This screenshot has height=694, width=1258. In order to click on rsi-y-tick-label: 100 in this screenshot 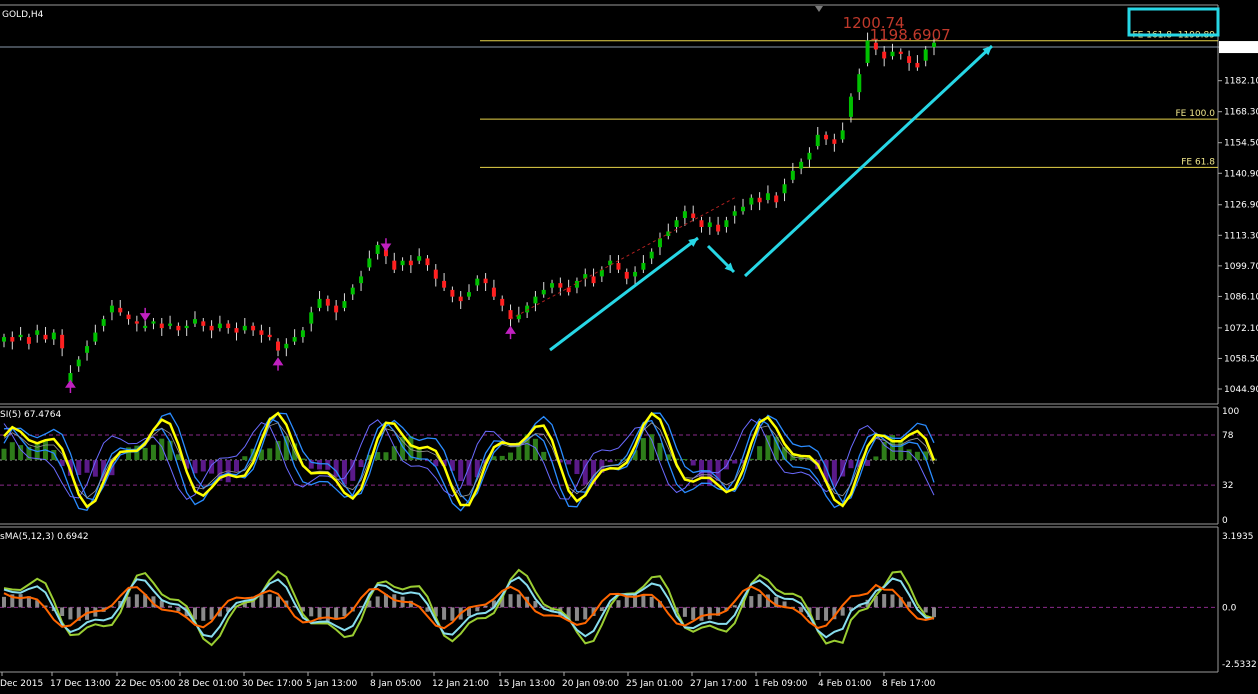, I will do `click(1230, 412)`.